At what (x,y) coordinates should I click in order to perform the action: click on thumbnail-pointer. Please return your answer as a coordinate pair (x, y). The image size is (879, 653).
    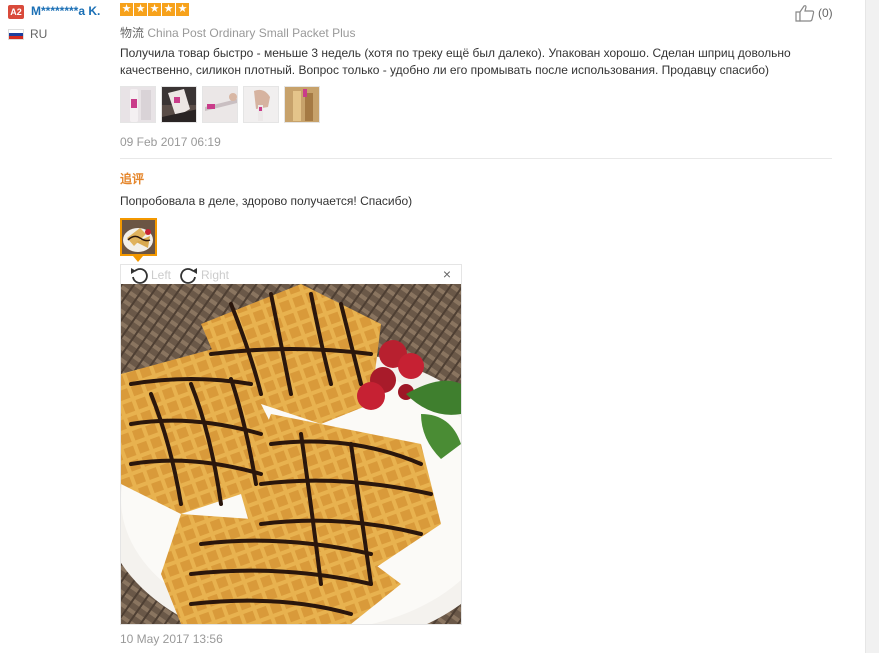
    Looking at the image, I should click on (138, 259).